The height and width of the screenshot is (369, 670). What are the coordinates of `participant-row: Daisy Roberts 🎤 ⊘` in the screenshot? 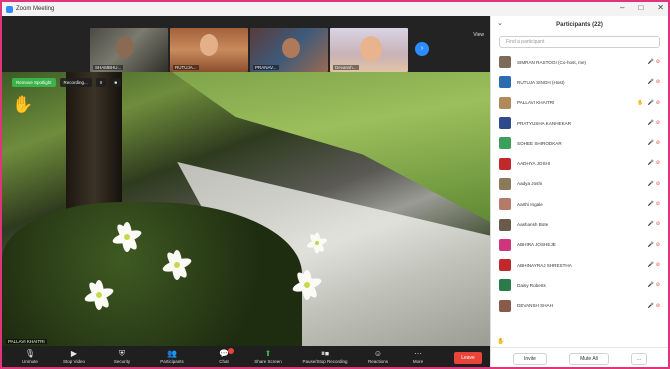 It's located at (579, 285).